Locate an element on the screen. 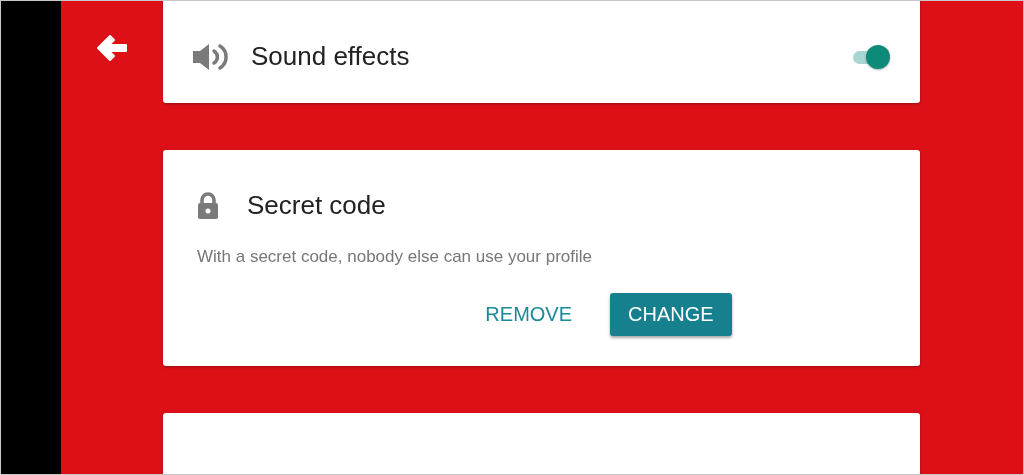 This screenshot has width=1024, height=475. setting-title: Sound effects is located at coordinates (330, 56).